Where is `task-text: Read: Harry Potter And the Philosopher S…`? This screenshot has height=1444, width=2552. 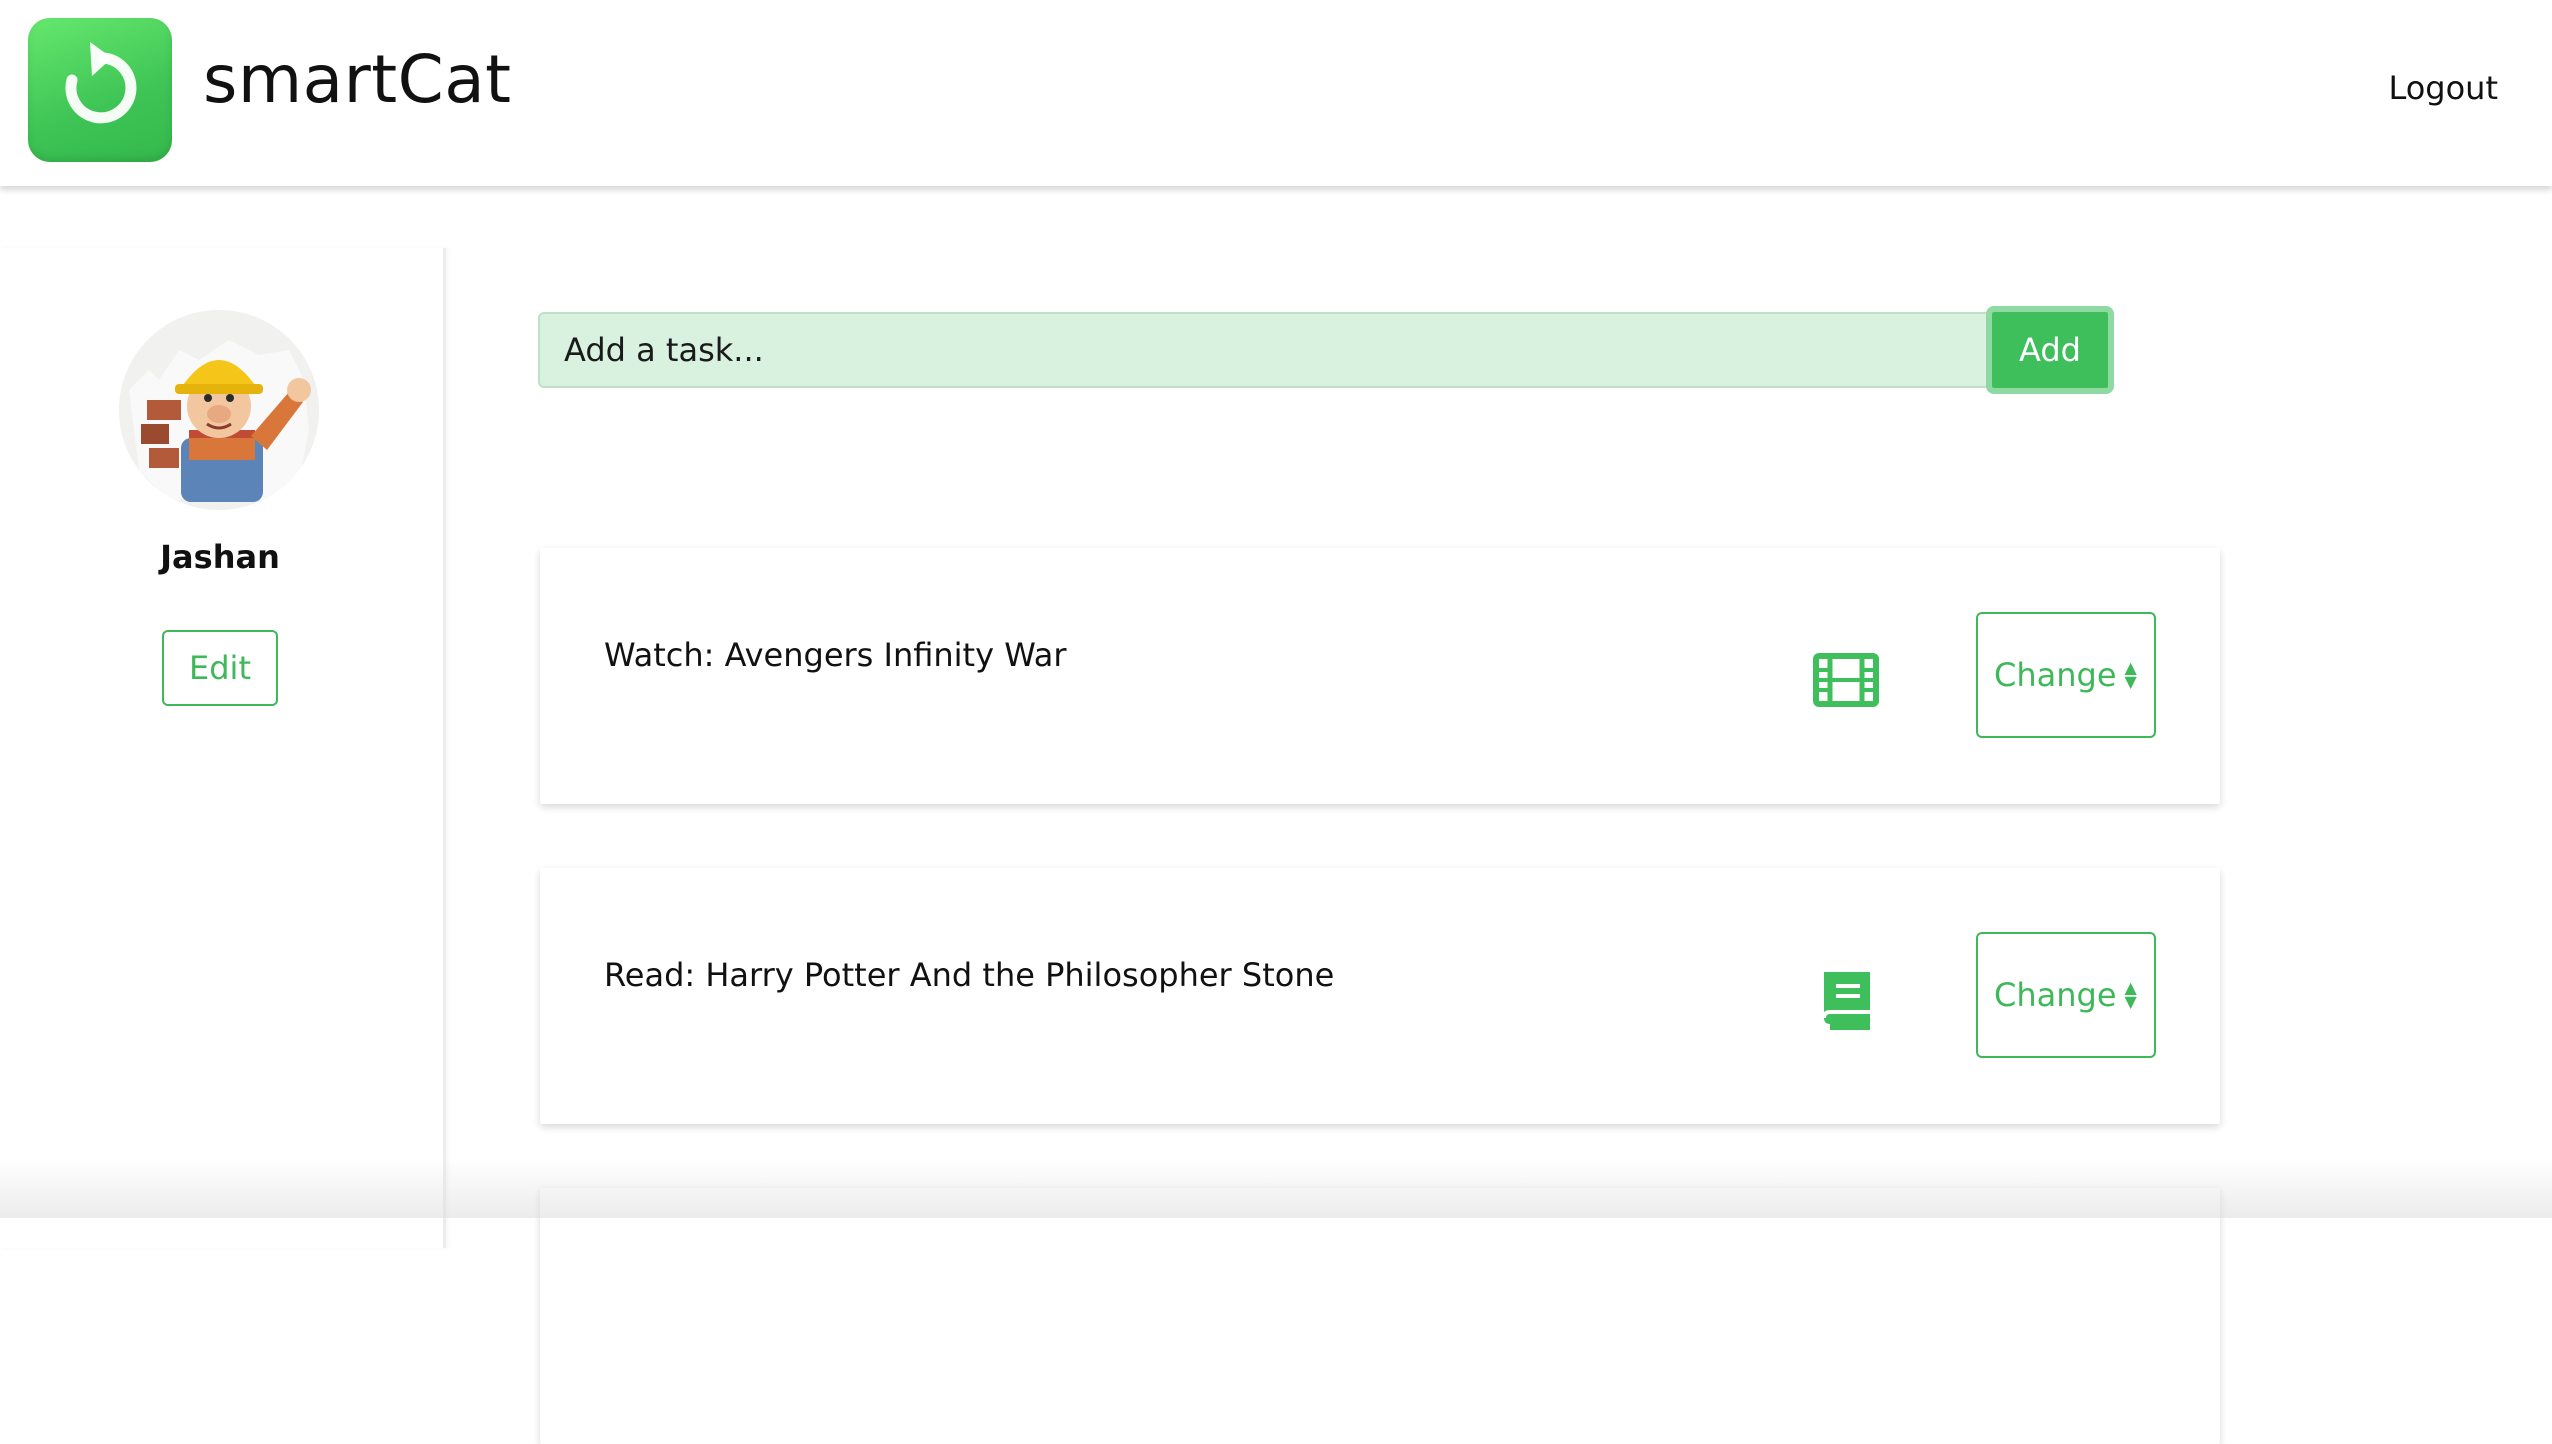 task-text: Read: Harry Potter And the Philosopher S… is located at coordinates (969, 975).